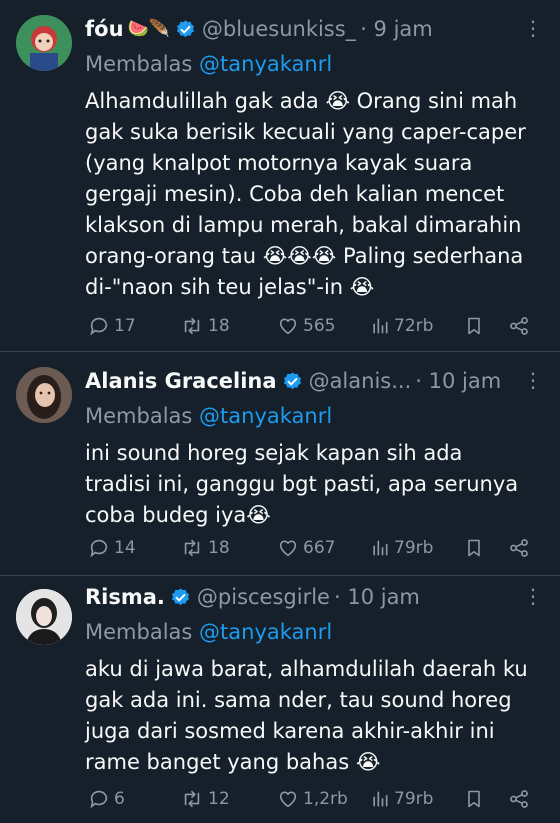 The width and height of the screenshot is (560, 823). I want to click on tweet-header: Risma. @piscesgirle · 10 jam, so click(314, 597).